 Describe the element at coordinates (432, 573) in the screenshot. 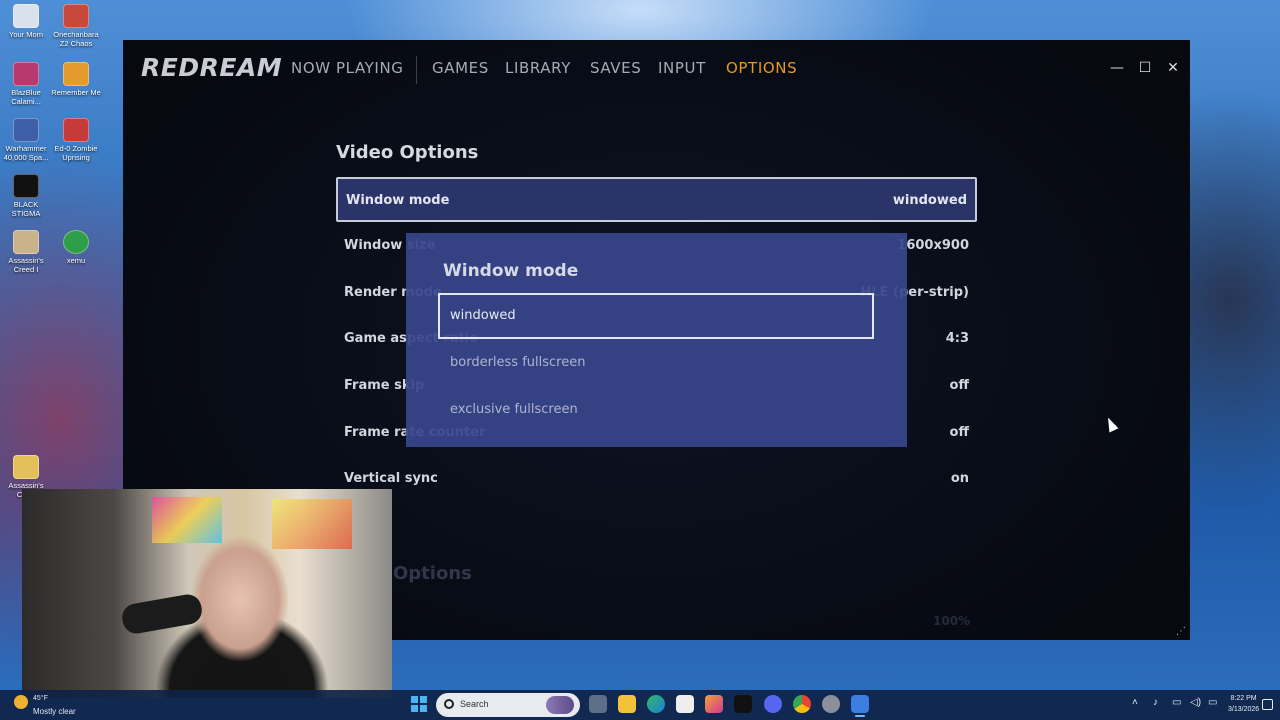

I see `section-title-faded: Options` at that location.